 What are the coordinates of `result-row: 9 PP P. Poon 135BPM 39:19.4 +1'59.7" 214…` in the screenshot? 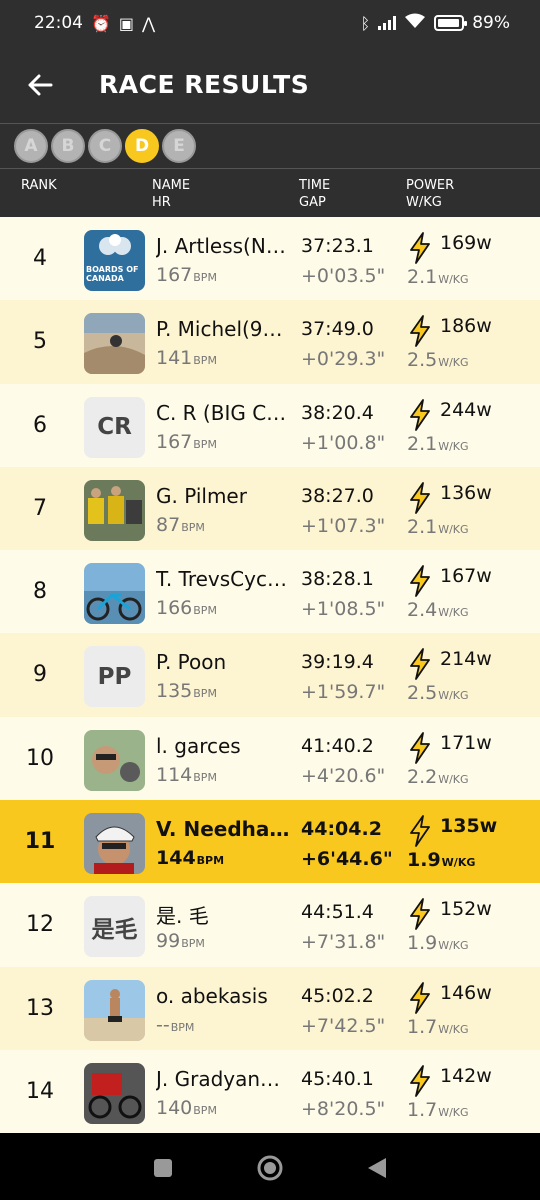 It's located at (270, 675).